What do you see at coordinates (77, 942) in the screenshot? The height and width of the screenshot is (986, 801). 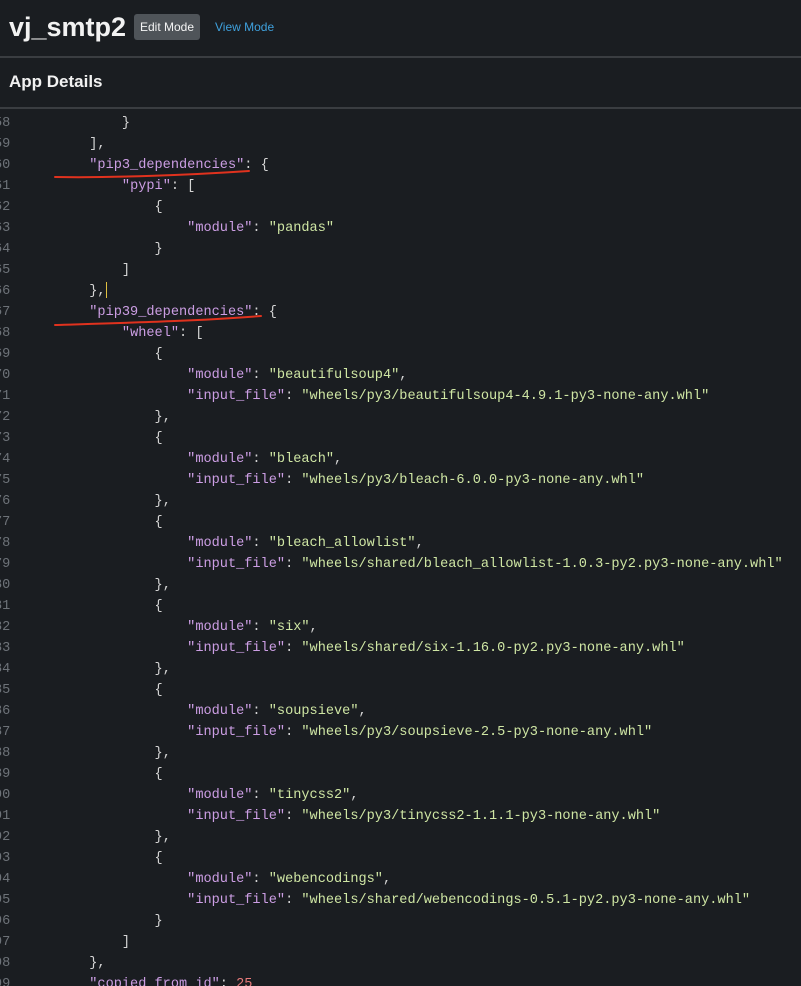 I see `code-text: ]` at bounding box center [77, 942].